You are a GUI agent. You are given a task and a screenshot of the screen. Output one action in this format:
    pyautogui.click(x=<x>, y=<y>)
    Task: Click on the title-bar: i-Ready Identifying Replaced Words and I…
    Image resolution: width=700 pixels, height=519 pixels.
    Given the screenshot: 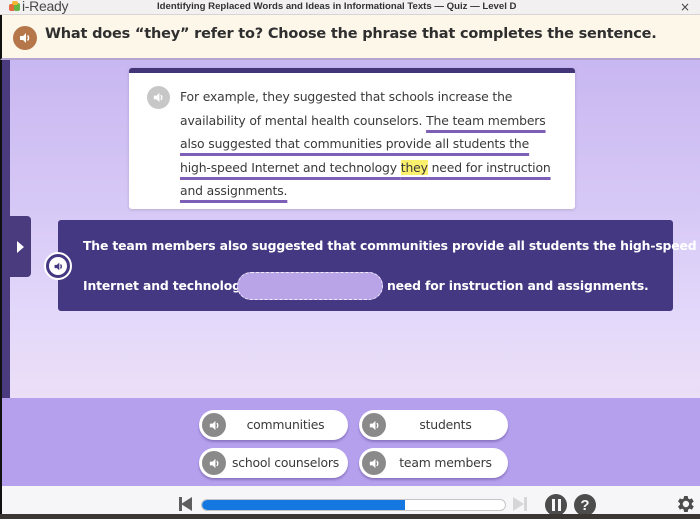 What is the action you would take?
    pyautogui.click(x=350, y=7)
    